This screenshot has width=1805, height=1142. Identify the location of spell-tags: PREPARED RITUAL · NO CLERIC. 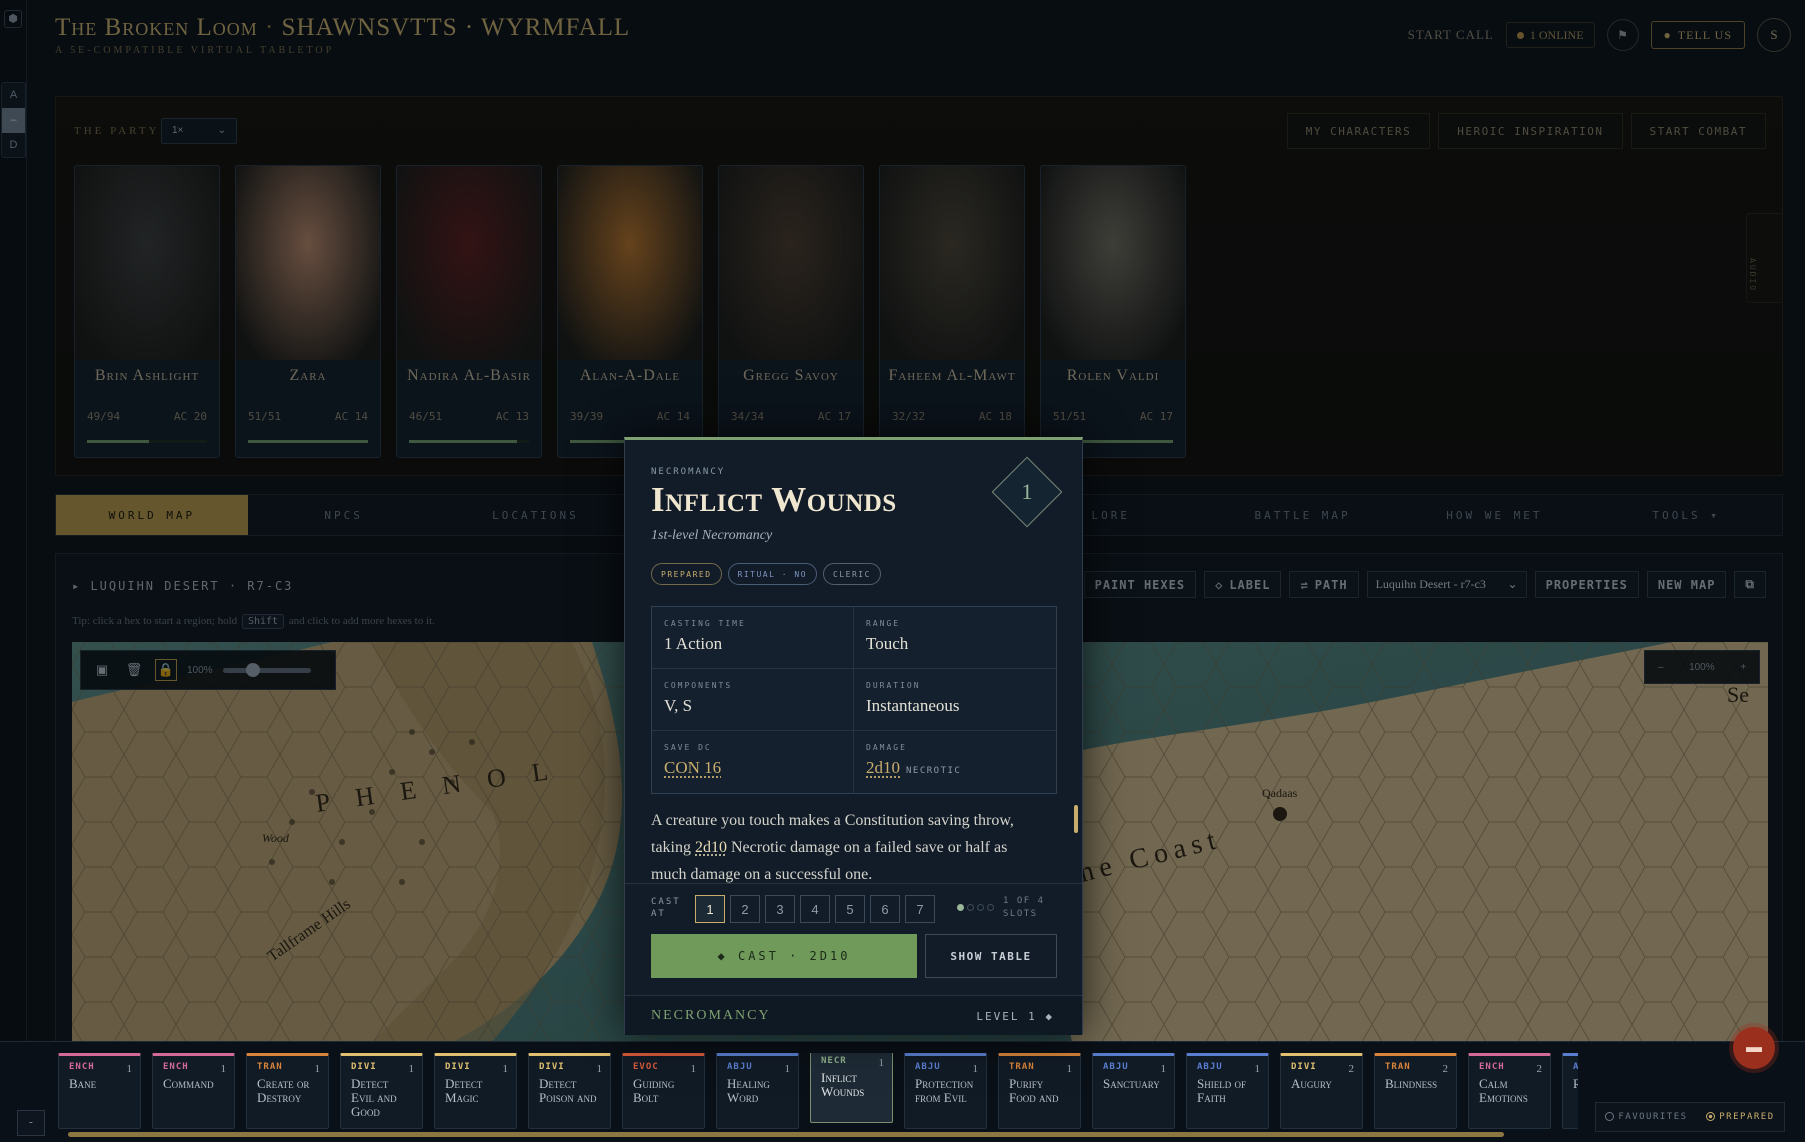
(766, 574).